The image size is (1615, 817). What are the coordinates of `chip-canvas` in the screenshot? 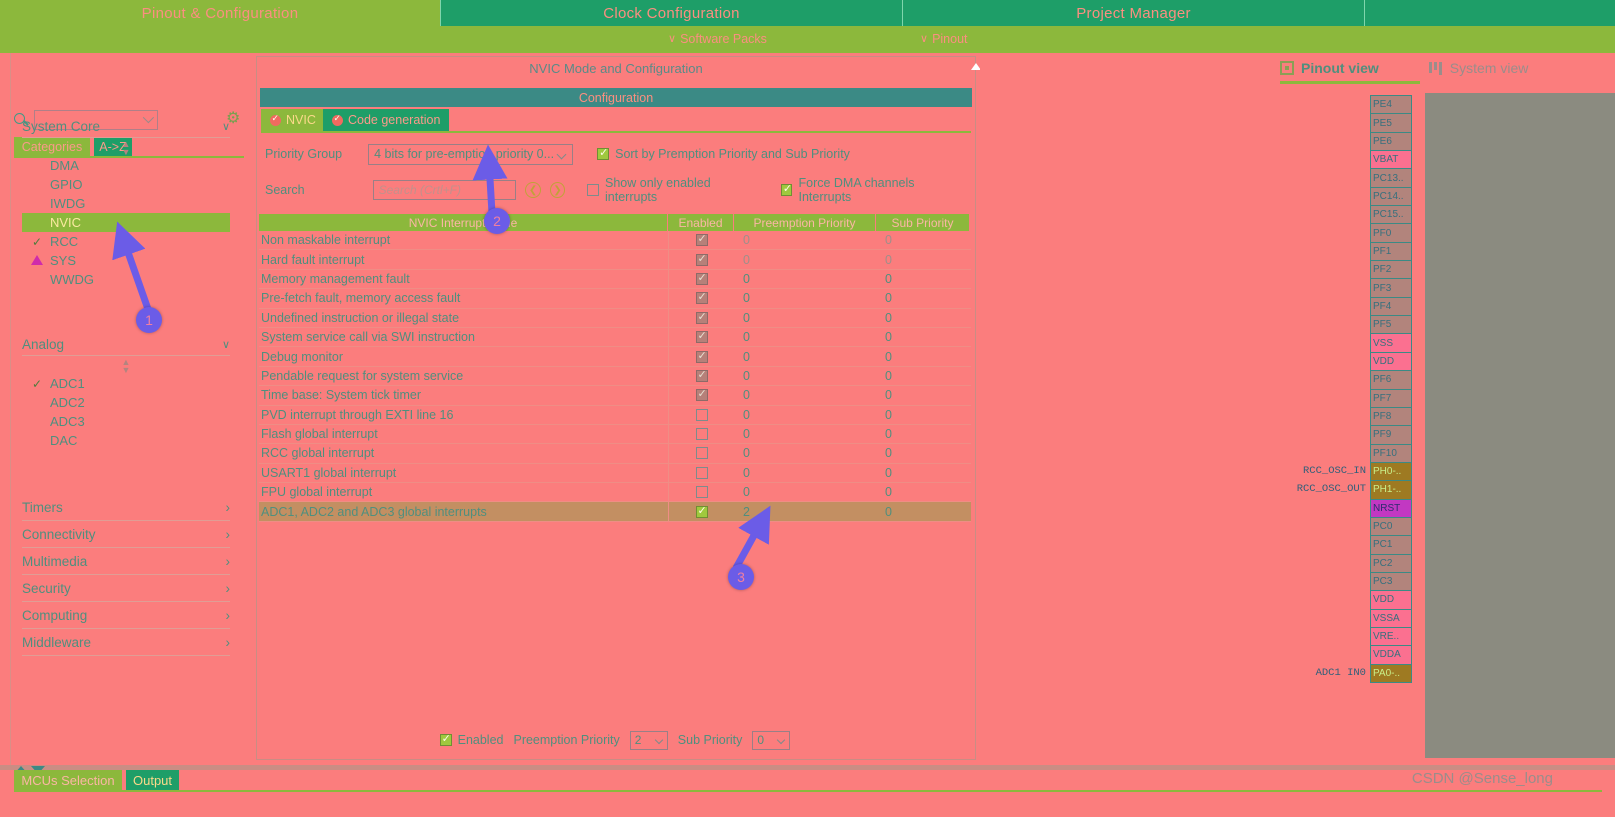 It's located at (1520, 425).